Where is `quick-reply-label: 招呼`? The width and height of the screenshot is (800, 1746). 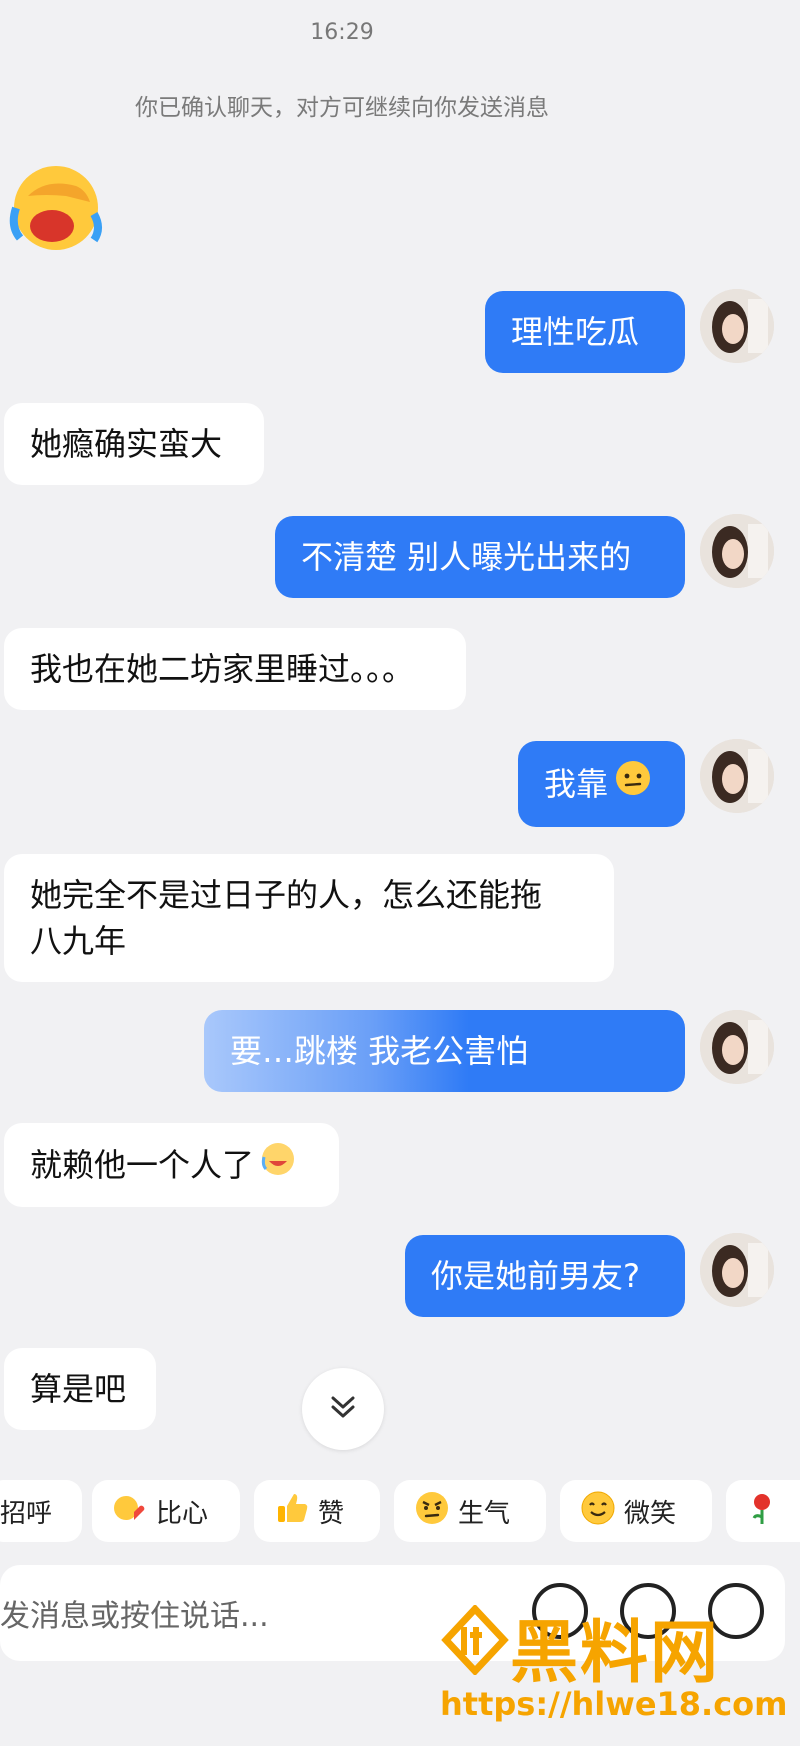 quick-reply-label: 招呼 is located at coordinates (26, 1513).